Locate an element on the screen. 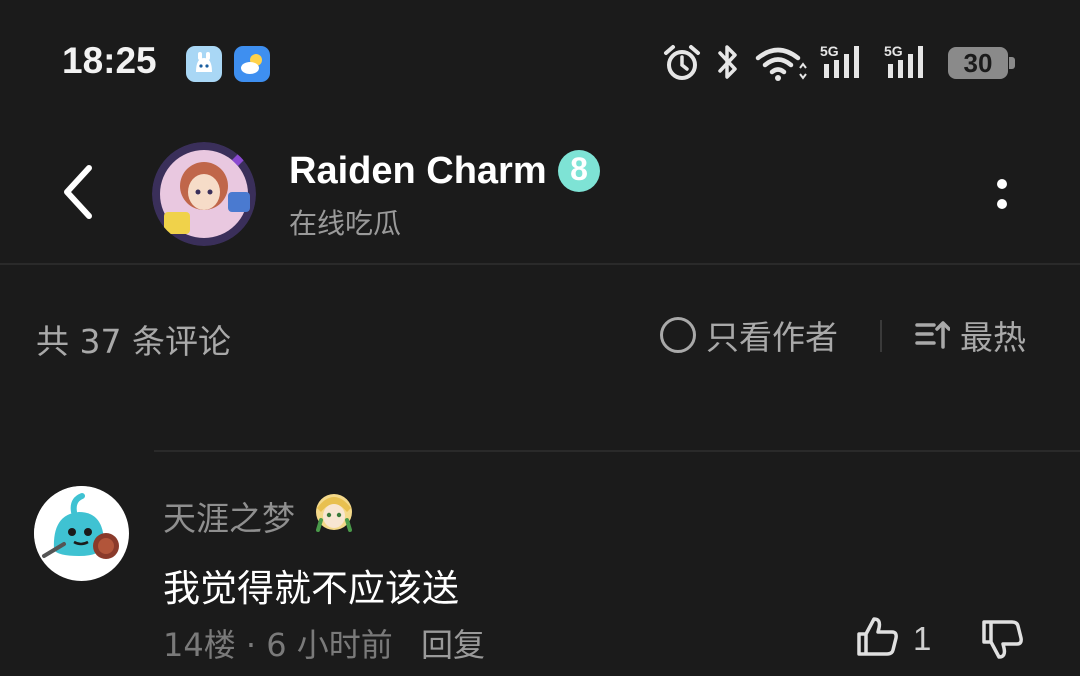 The image size is (1080, 676). back-button is located at coordinates (79, 192).